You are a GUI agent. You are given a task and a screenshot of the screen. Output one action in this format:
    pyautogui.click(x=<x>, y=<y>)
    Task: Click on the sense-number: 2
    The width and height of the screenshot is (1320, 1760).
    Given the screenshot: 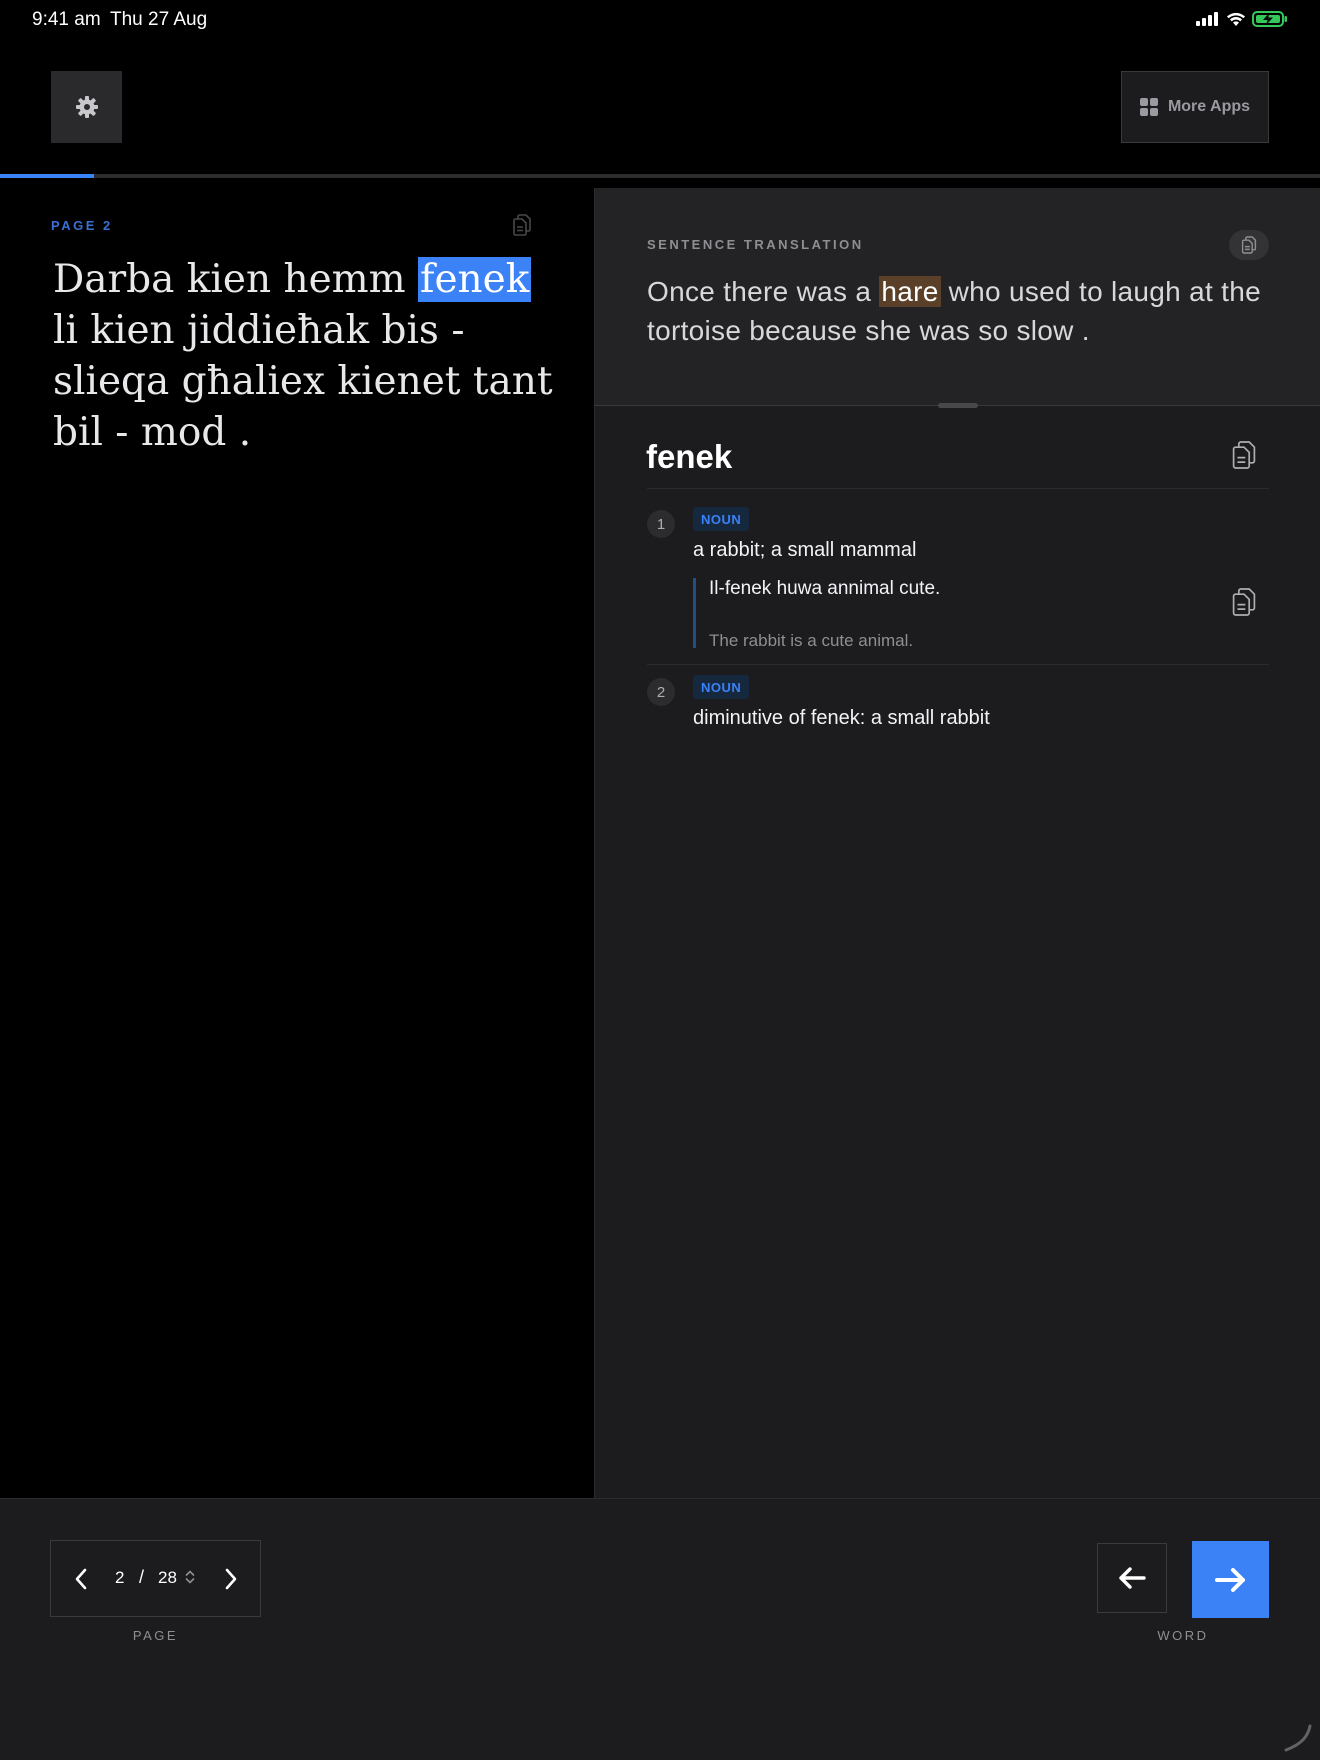 What is the action you would take?
    pyautogui.click(x=661, y=692)
    